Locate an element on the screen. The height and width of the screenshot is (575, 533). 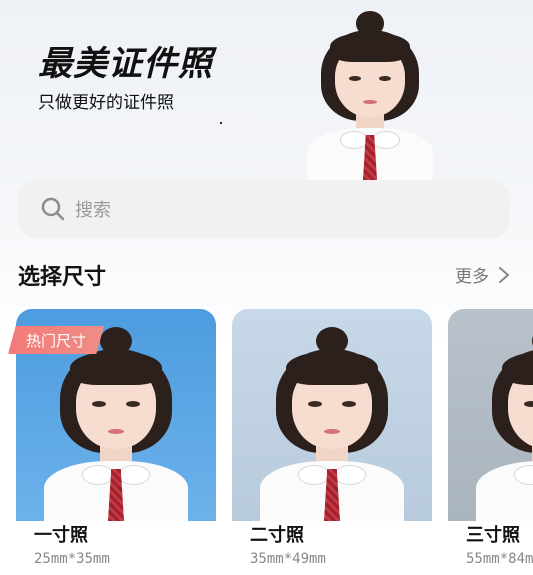
card-name: 三寸照 is located at coordinates (493, 535).